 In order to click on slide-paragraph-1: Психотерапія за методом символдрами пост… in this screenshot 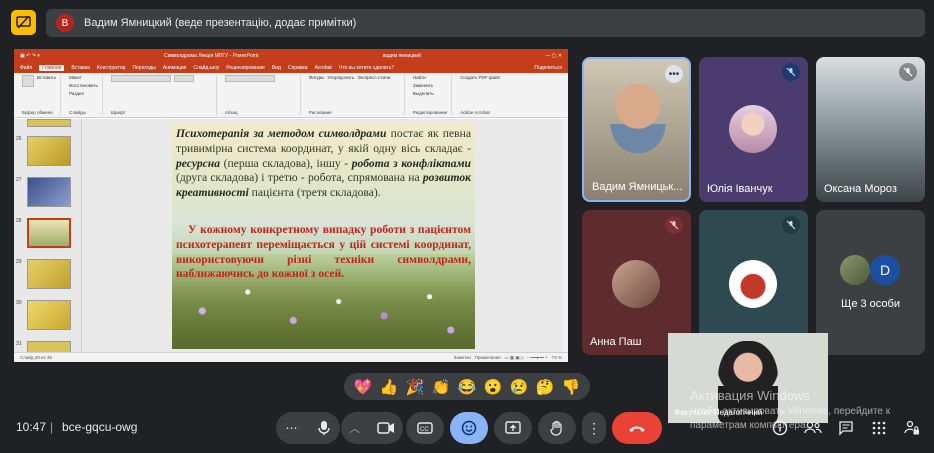, I will do `click(323, 164)`.